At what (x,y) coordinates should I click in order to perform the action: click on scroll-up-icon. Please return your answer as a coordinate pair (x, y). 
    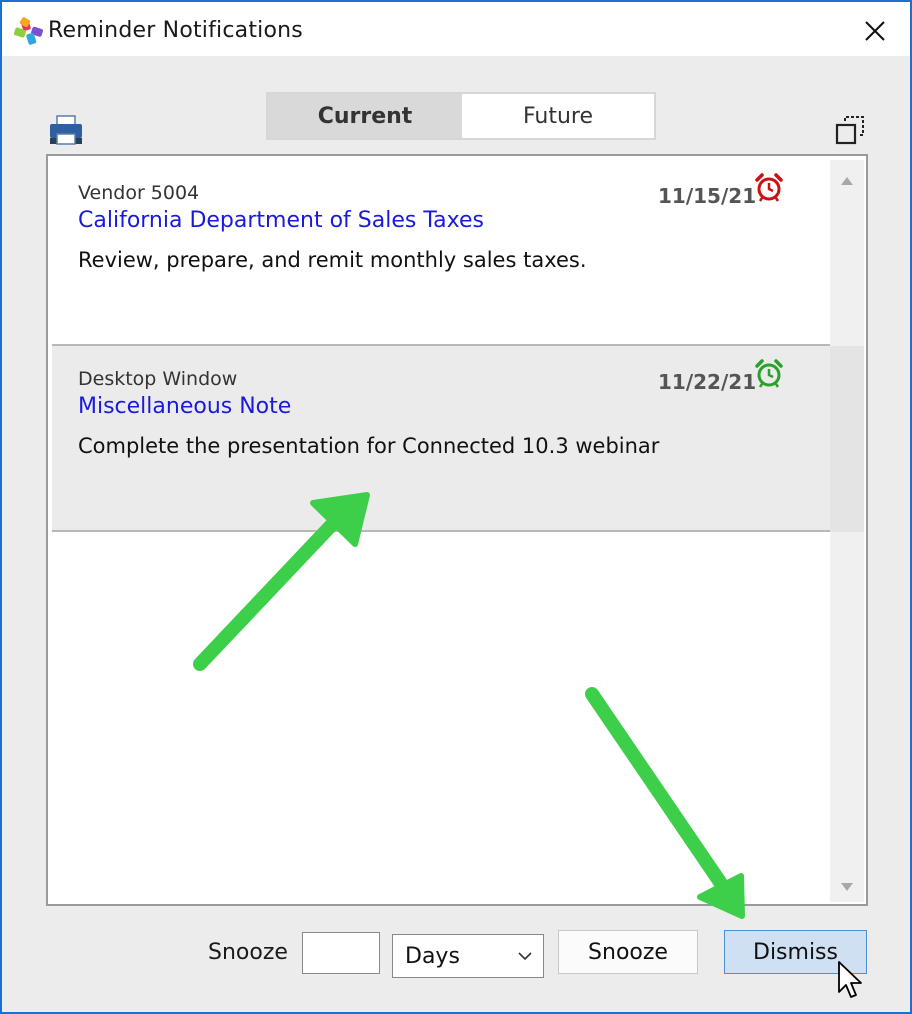
    Looking at the image, I should click on (847, 181).